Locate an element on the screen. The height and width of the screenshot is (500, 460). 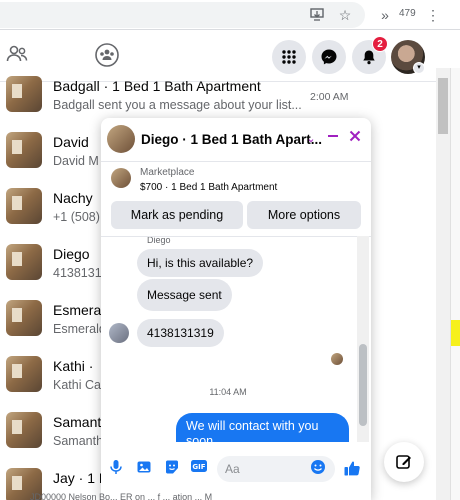
conversation-time: 2:00 AM is located at coordinates (329, 97).